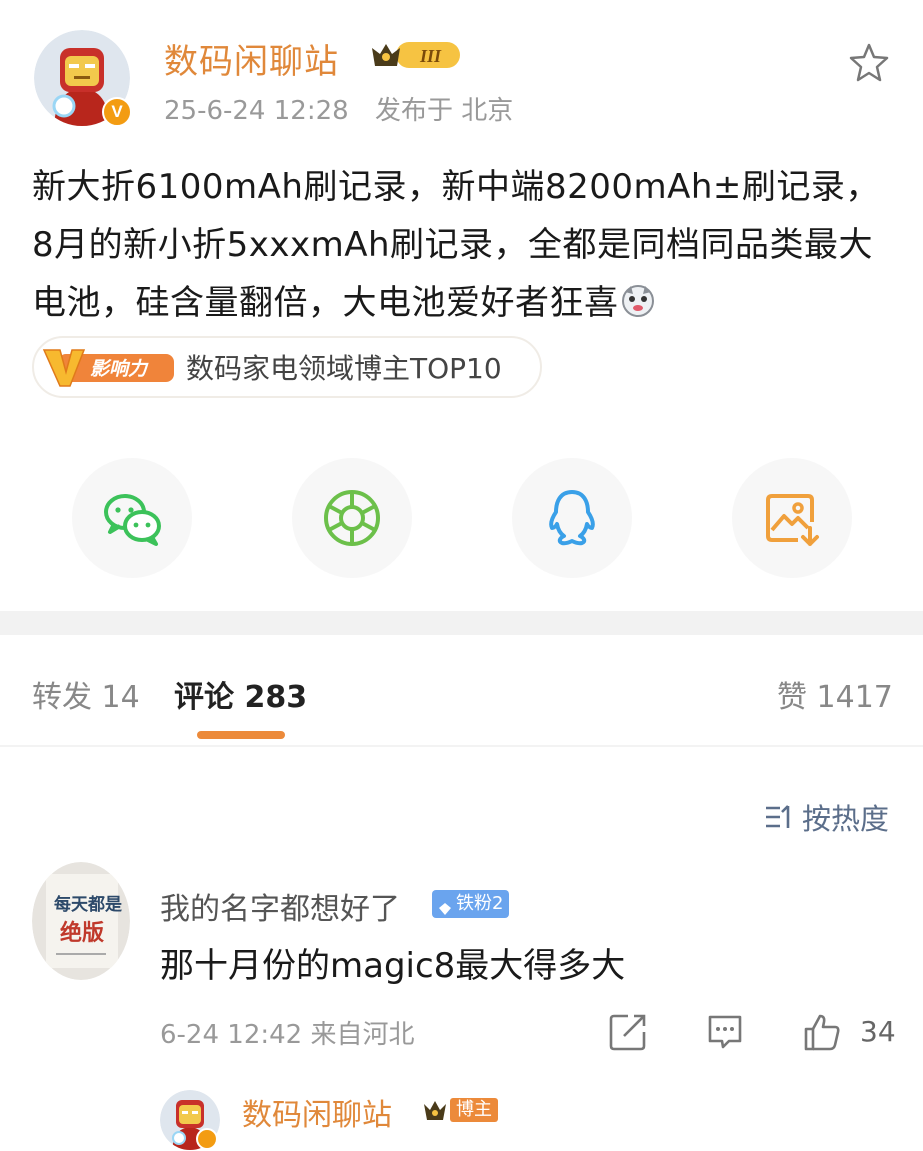 The width and height of the screenshot is (923, 1151). I want to click on crown-icon, so click(435, 1110).